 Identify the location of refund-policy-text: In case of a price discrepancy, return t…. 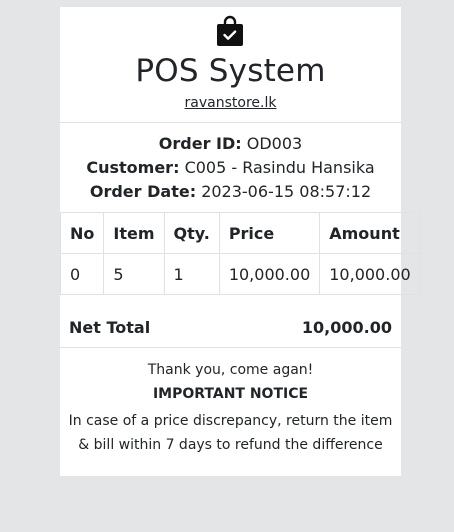
(230, 433).